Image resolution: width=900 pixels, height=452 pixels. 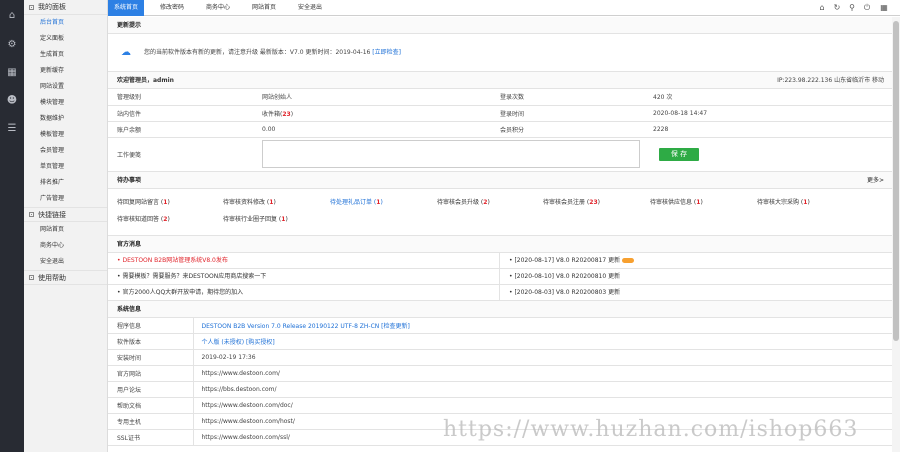 What do you see at coordinates (676, 201) in the screenshot?
I see `todo-item: 待审核供应信息 (1)` at bounding box center [676, 201].